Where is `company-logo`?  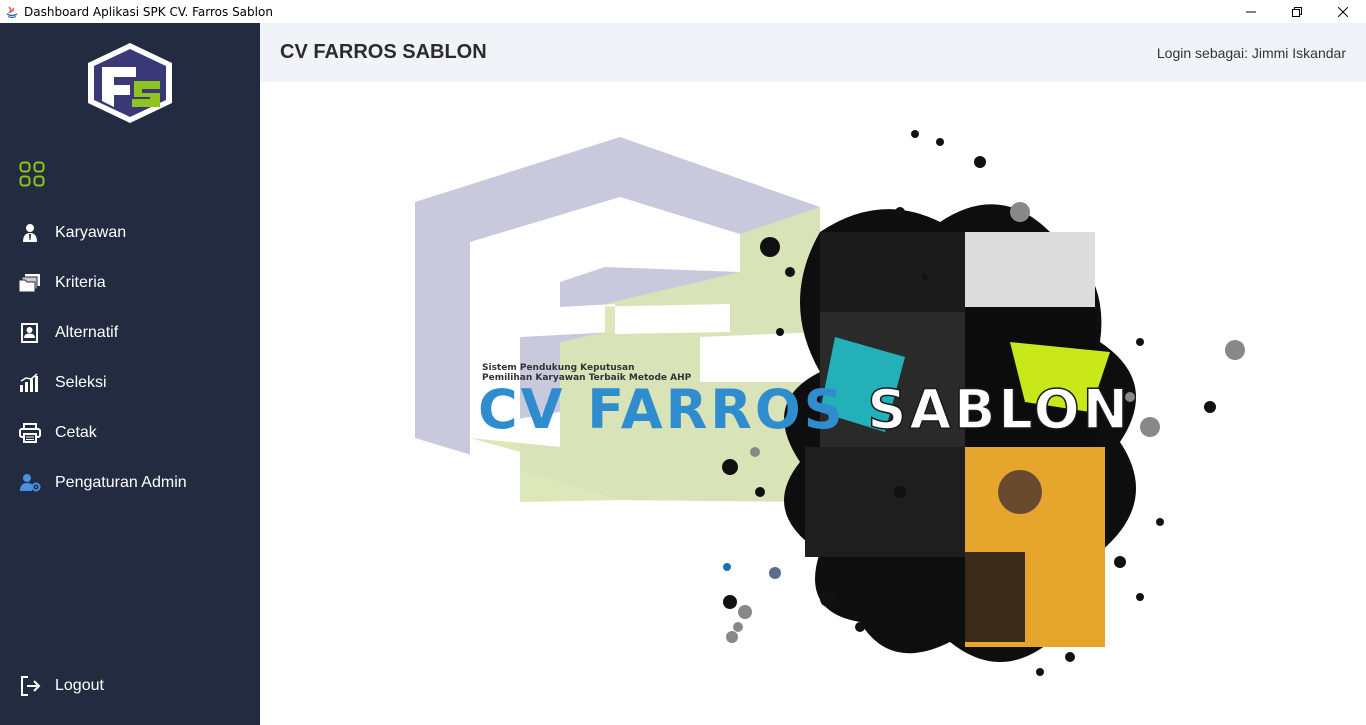 company-logo is located at coordinates (130, 83).